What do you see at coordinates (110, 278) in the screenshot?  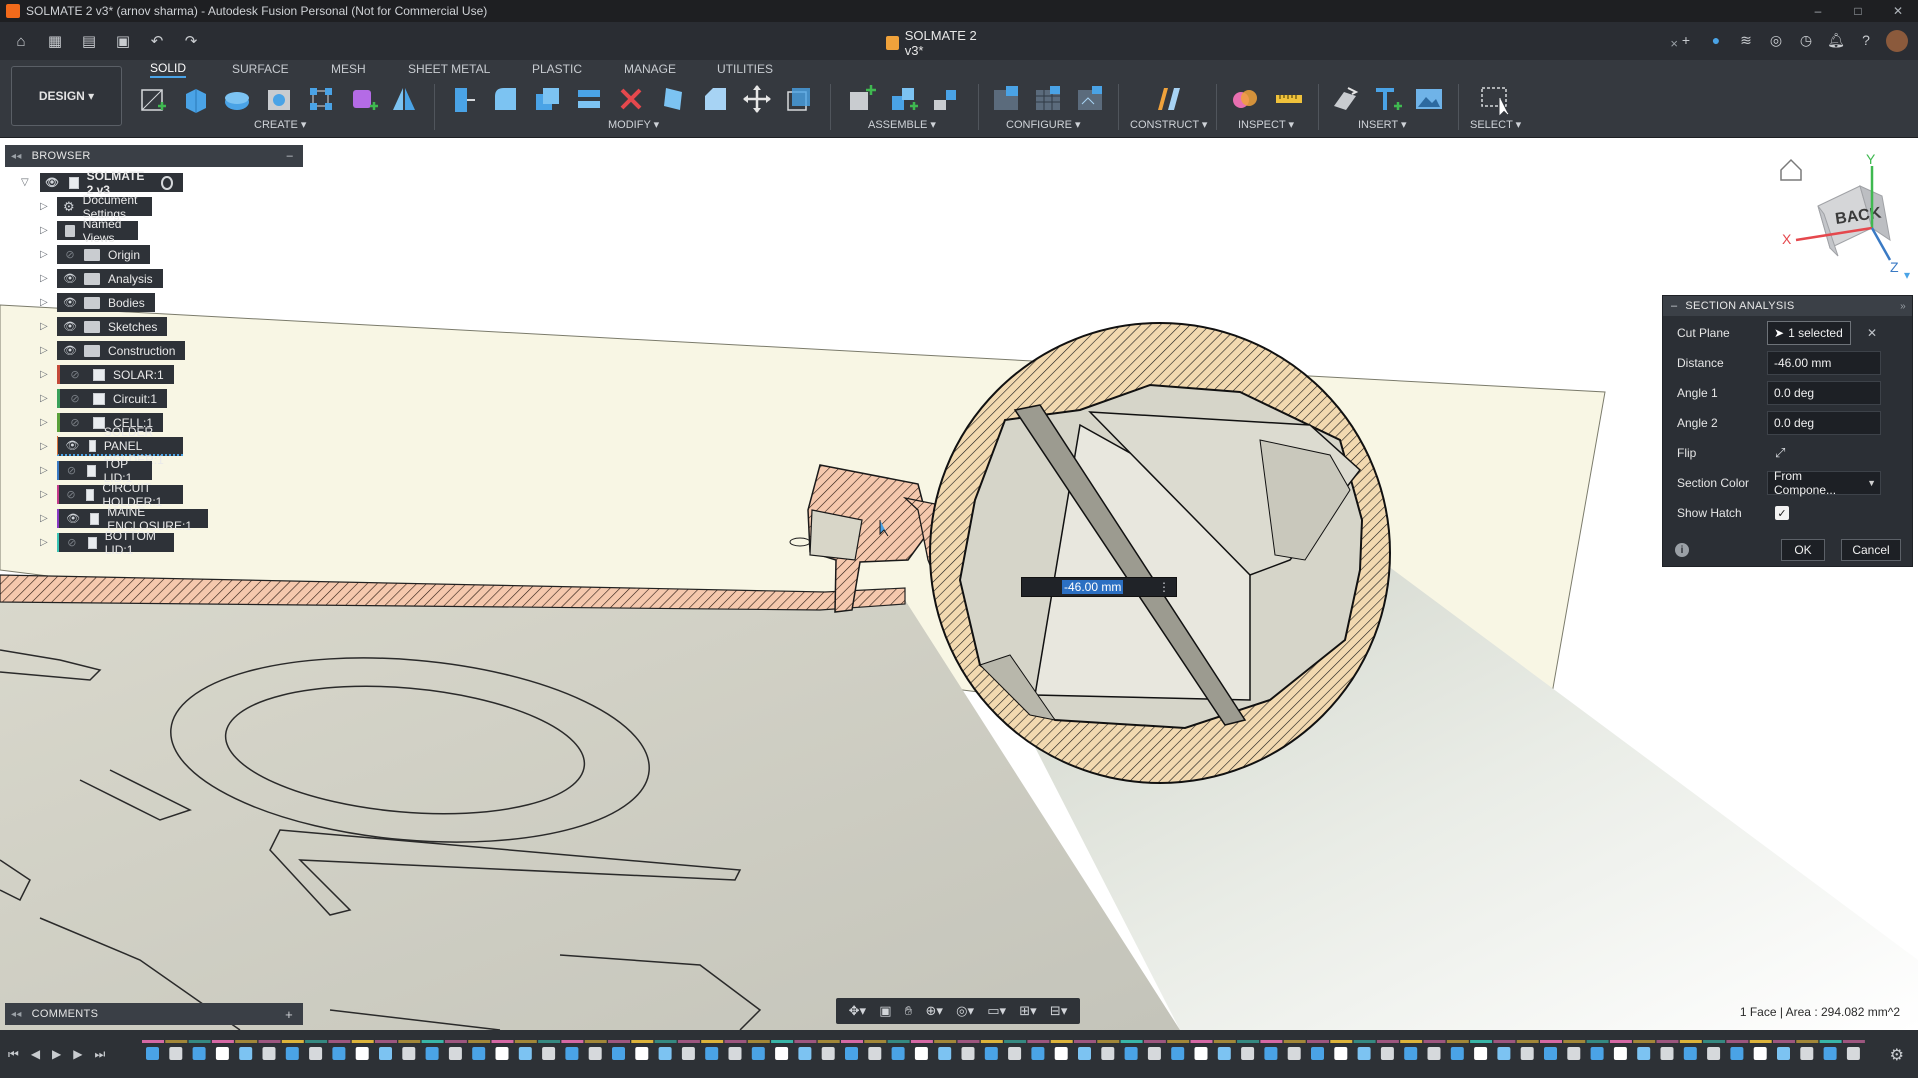 I see `browser-item: 👁︎ Analysis` at bounding box center [110, 278].